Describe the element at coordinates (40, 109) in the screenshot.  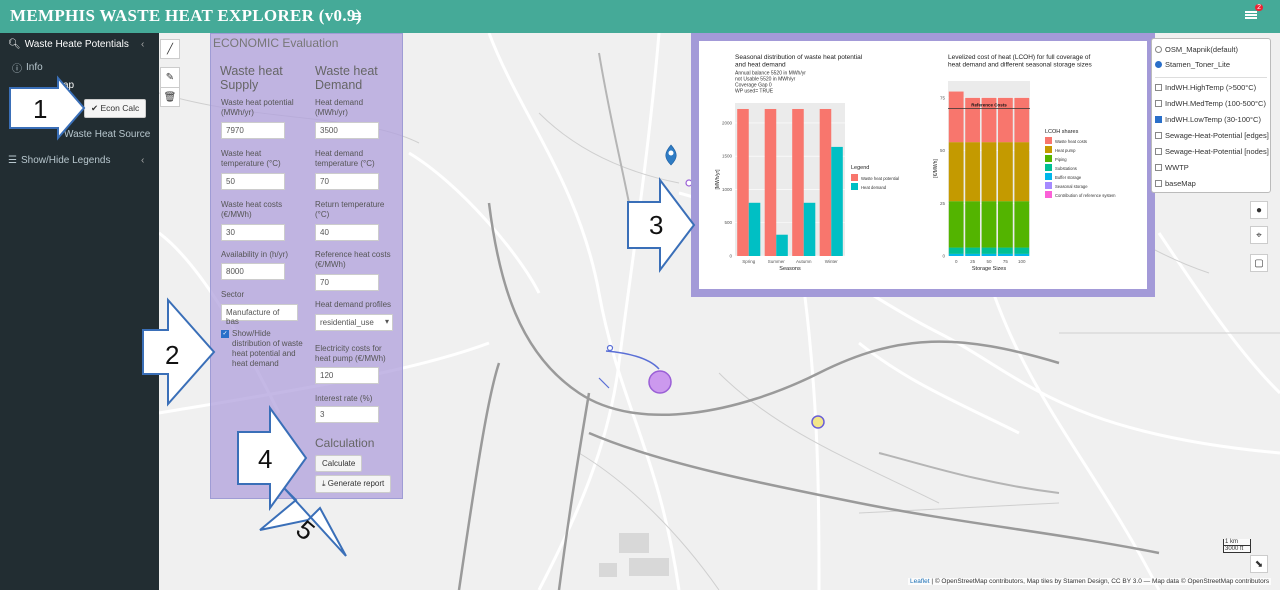
I see `callout-1-label: 1` at that location.